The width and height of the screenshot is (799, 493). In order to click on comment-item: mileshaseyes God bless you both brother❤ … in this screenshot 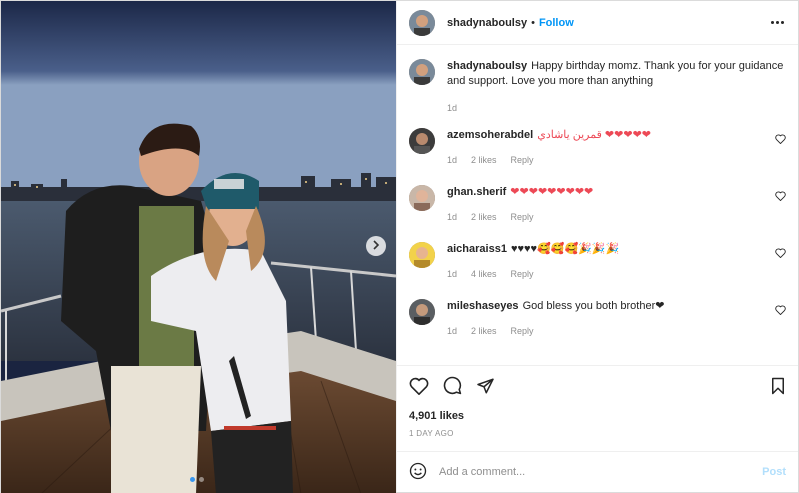, I will do `click(597, 319)`.